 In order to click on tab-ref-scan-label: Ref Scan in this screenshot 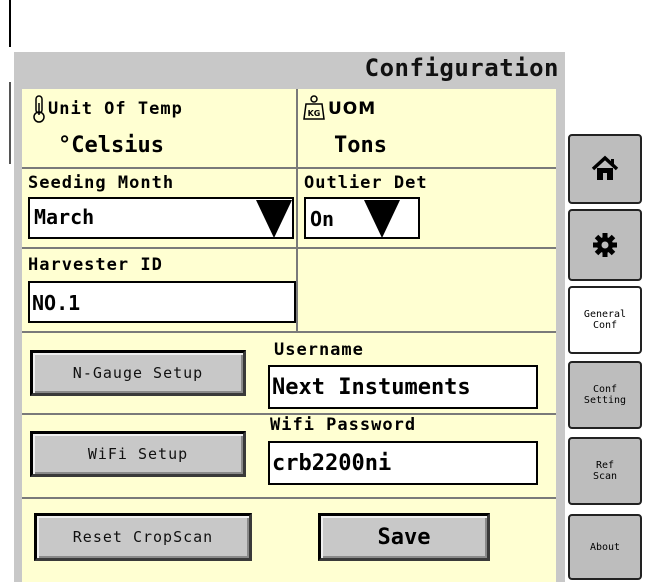, I will do `click(605, 471)`.